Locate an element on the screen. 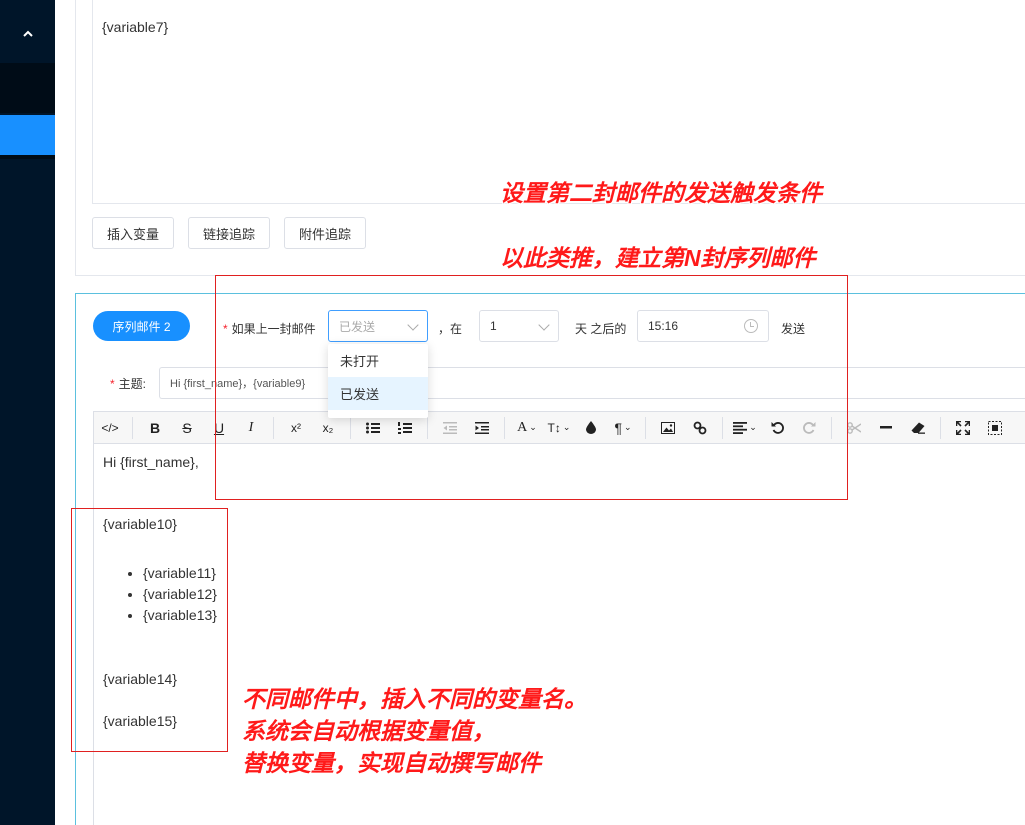 This screenshot has width=1025, height=825. annotation-line: 不同邮件中，插入不同的变量名。 is located at coordinates (414, 699).